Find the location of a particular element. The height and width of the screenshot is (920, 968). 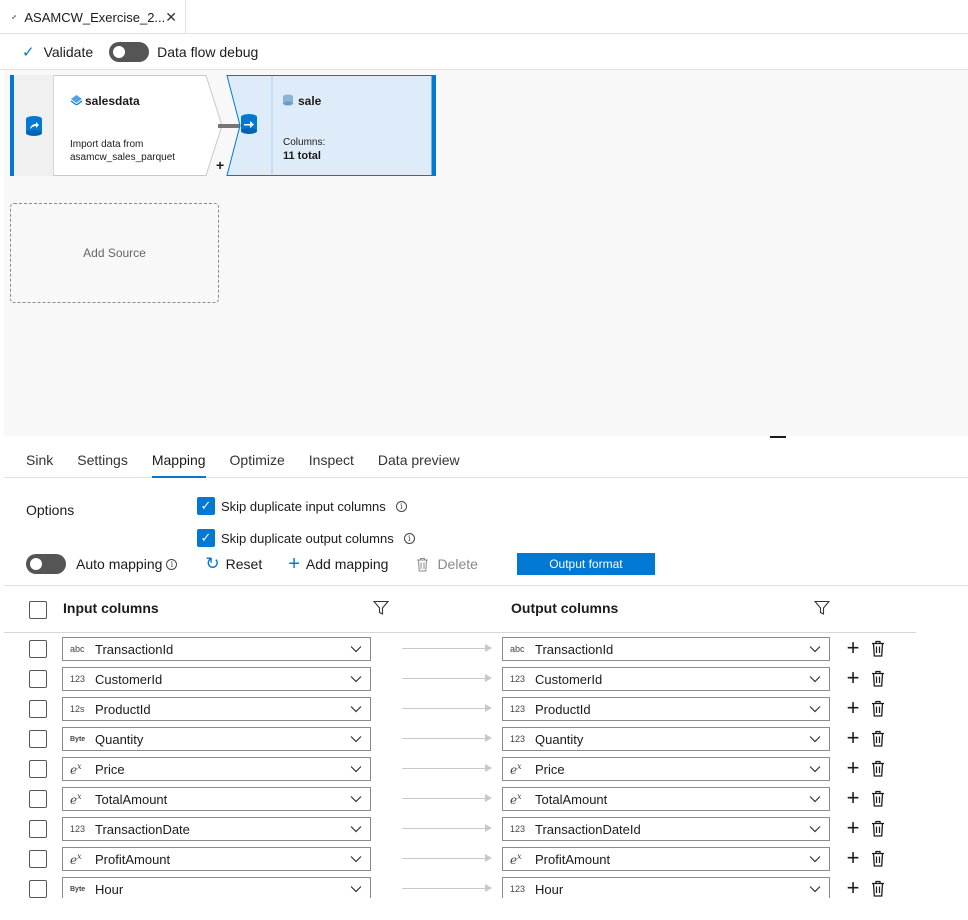

input-column-select: ex TotalAmount is located at coordinates (216, 799).